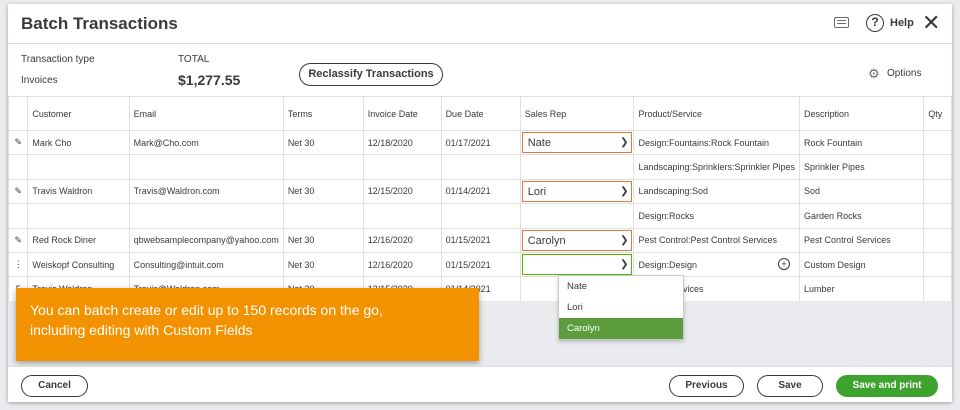 This screenshot has width=960, height=410. I want to click on description-cell: Custom Design, so click(862, 264).